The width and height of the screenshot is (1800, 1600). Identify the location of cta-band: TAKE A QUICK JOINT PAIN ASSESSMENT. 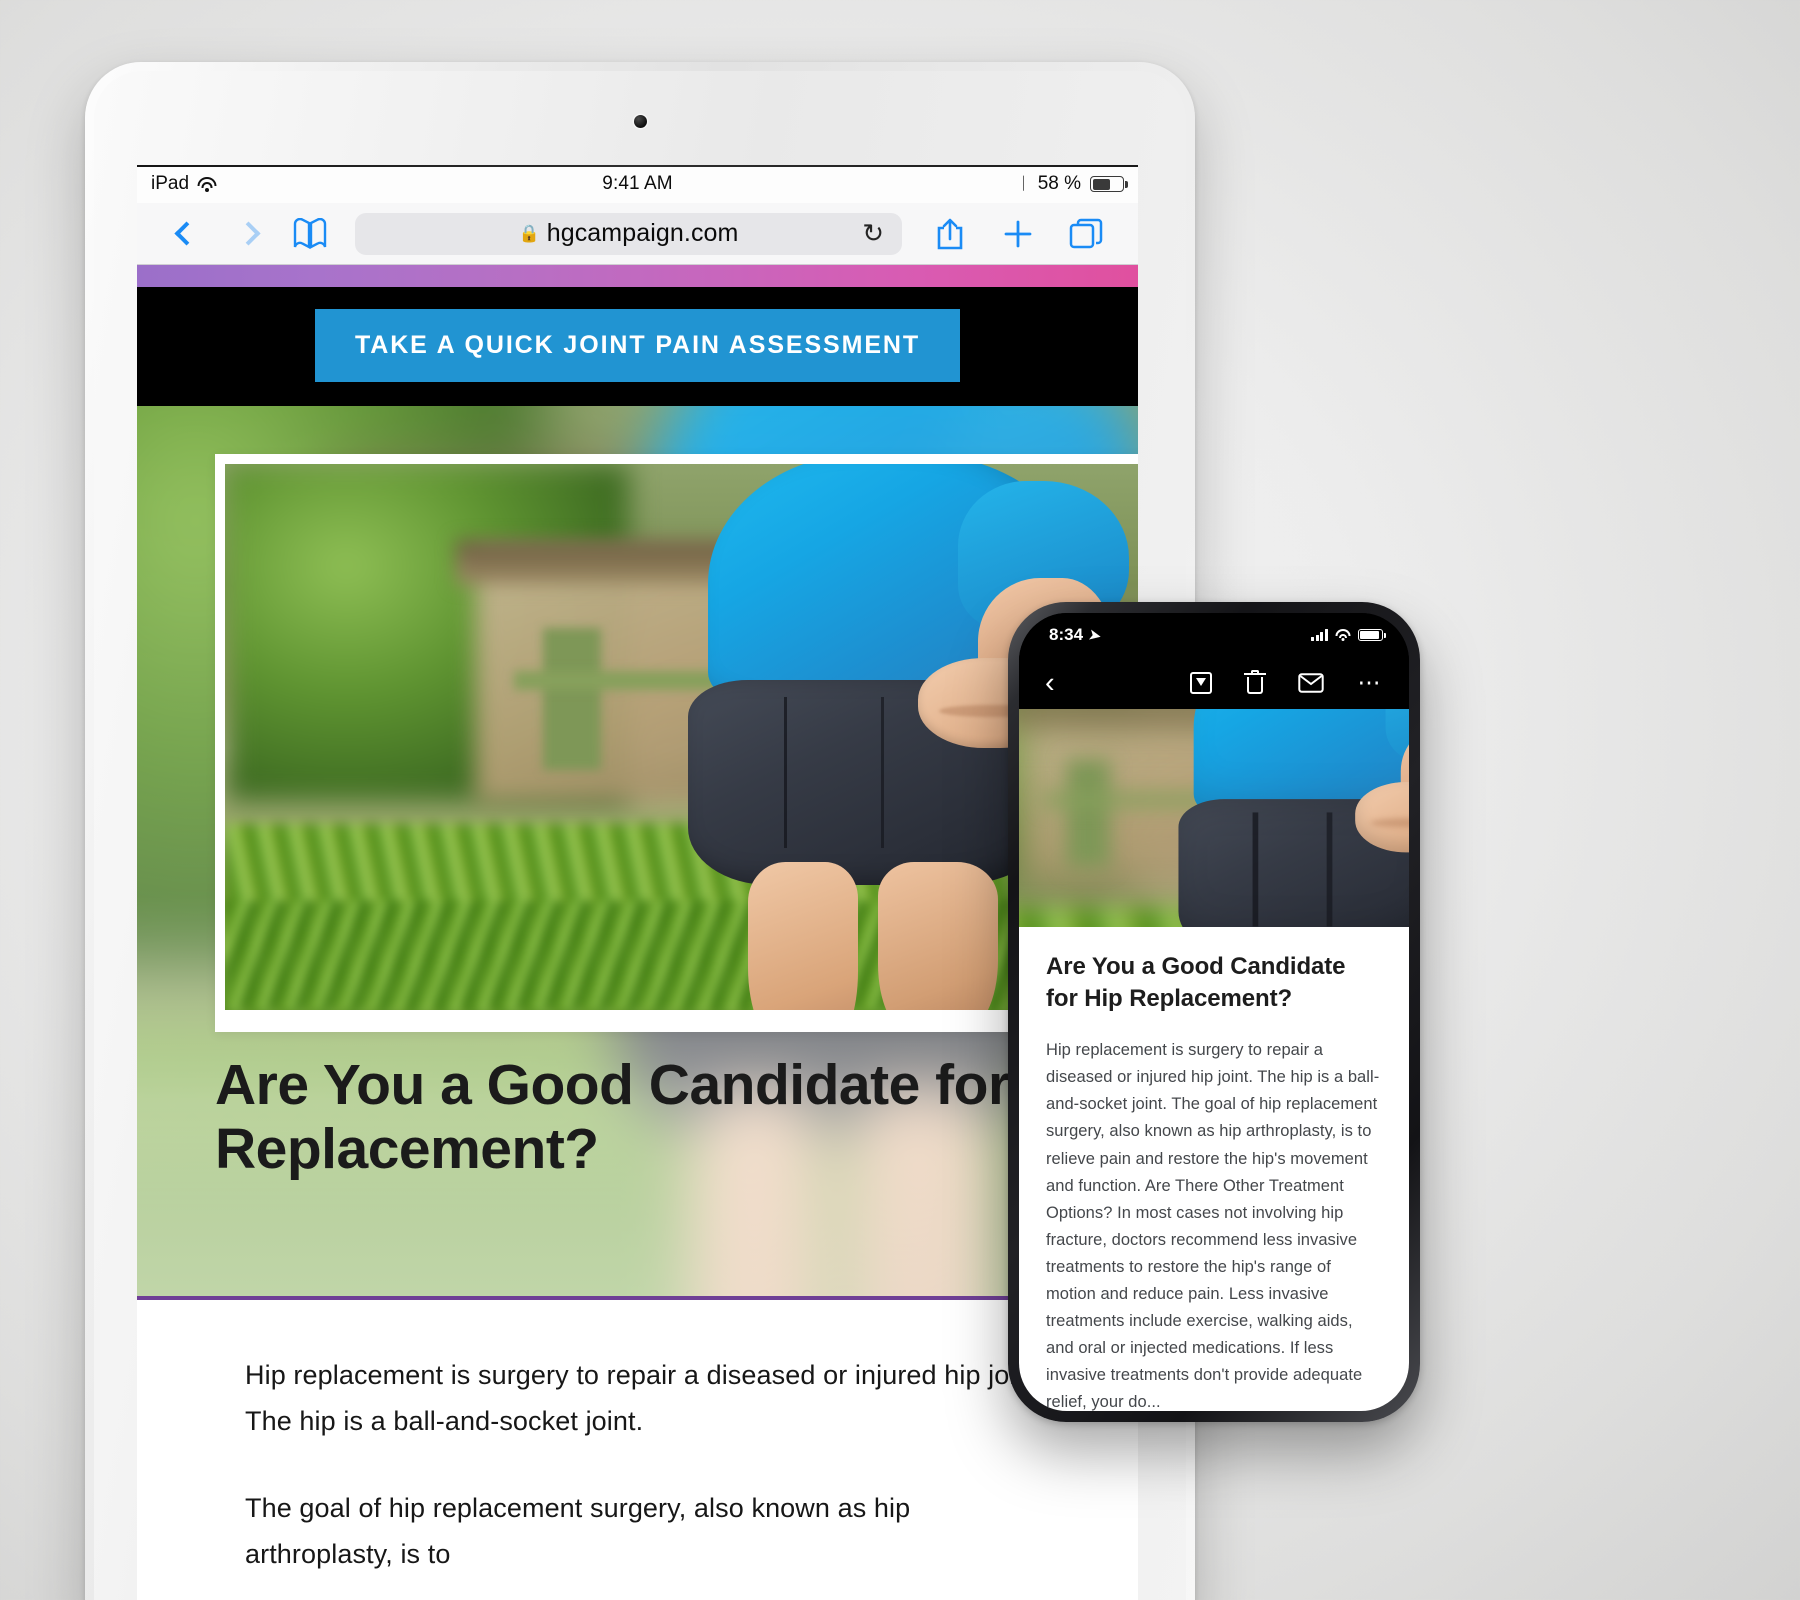
(637, 346).